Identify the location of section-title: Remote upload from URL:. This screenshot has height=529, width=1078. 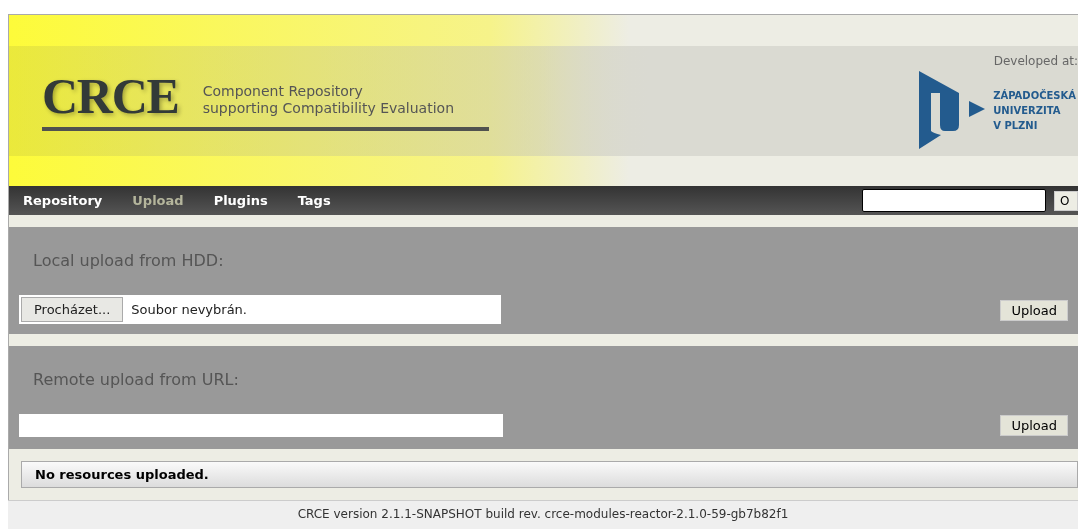
(136, 380).